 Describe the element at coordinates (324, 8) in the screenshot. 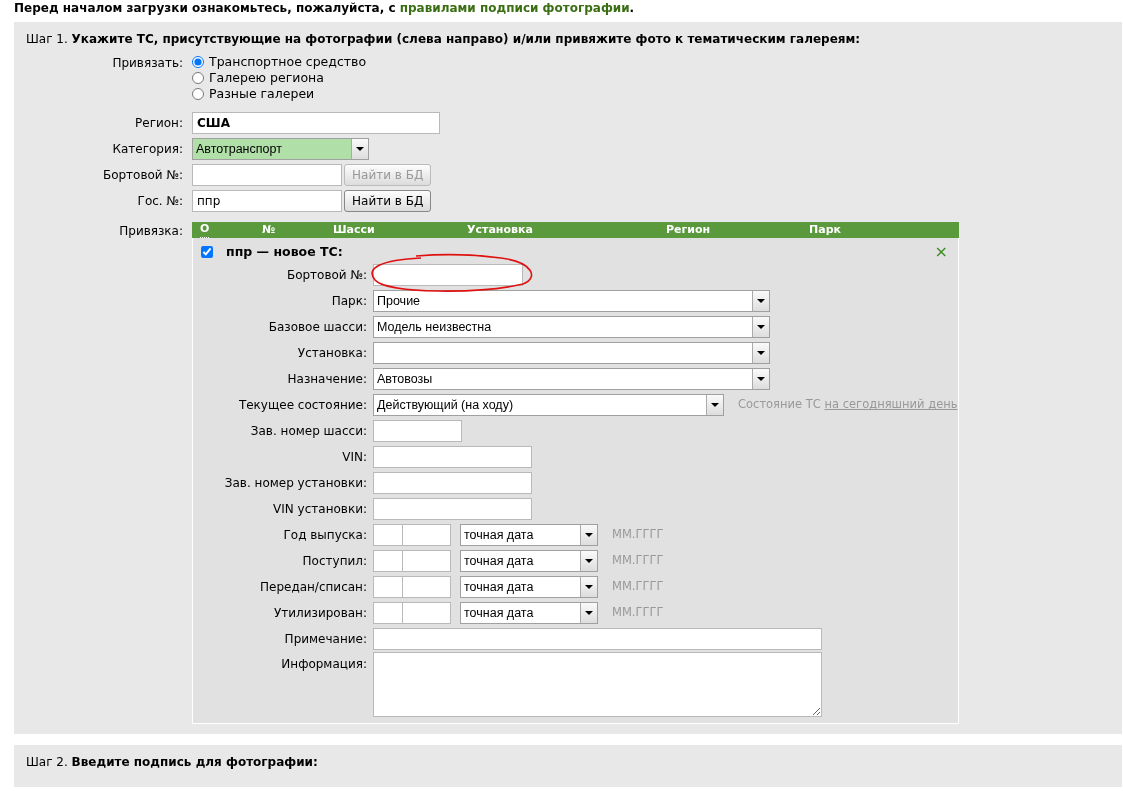

I see `notice-text: Перед началом загрузки ознакомьтесь, пожалуйста, с правилами подписи фотографии.` at that location.